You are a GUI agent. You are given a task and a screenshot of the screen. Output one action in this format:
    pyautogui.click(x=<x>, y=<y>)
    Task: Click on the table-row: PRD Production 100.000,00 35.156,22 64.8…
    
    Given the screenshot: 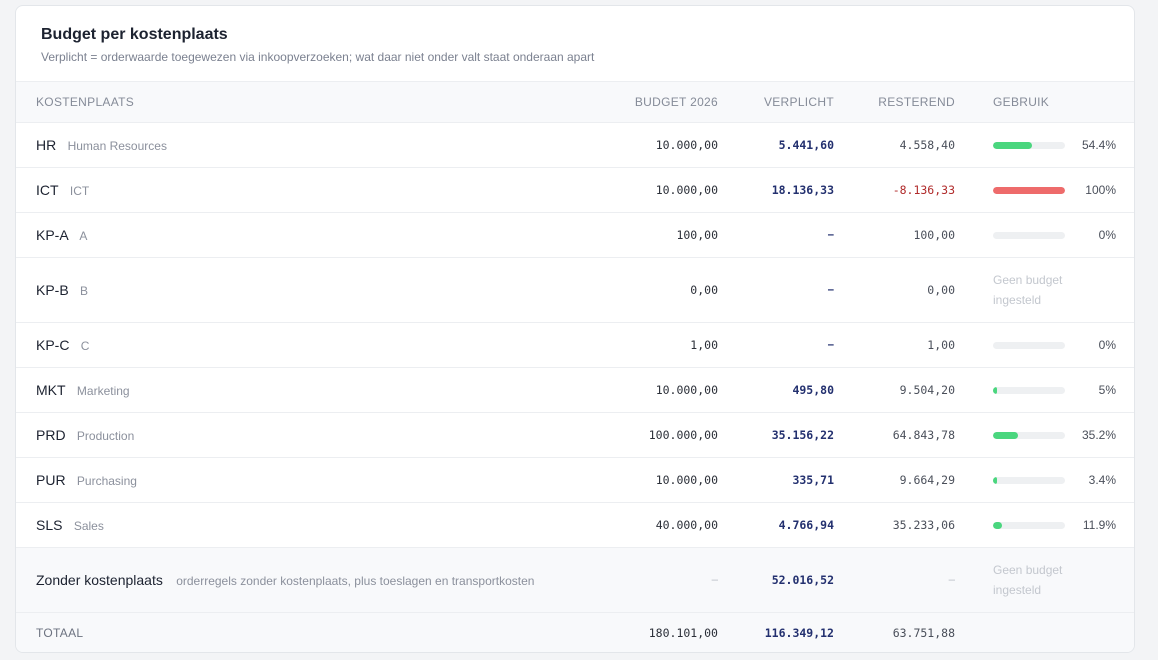 What is the action you would take?
    pyautogui.click(x=575, y=435)
    